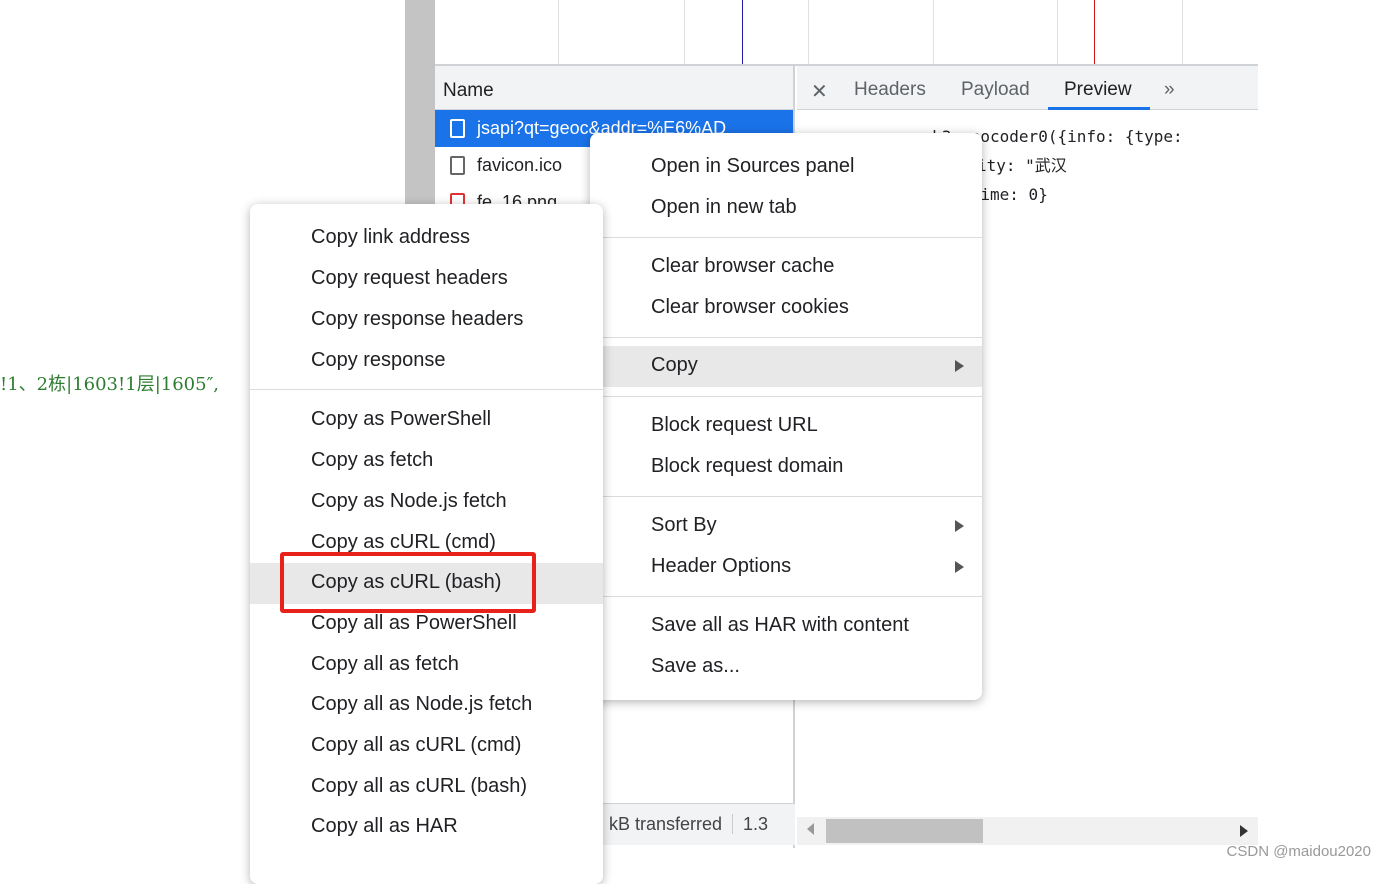 The height and width of the screenshot is (884, 1385). What do you see at coordinates (426, 787) in the screenshot?
I see `submenu-item: Copy all as cURL (bash)` at bounding box center [426, 787].